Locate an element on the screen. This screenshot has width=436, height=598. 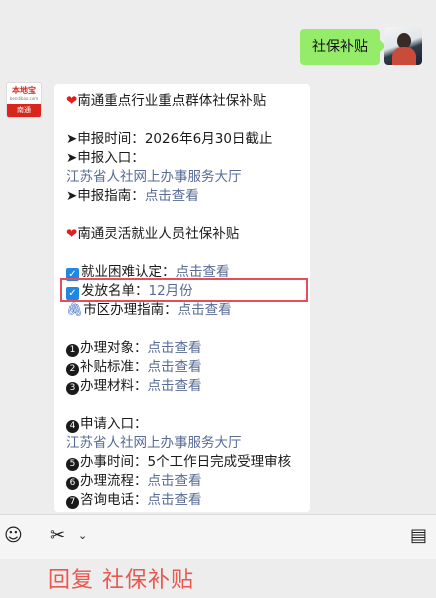
item6-label: 办理流程： is located at coordinates (114, 481).